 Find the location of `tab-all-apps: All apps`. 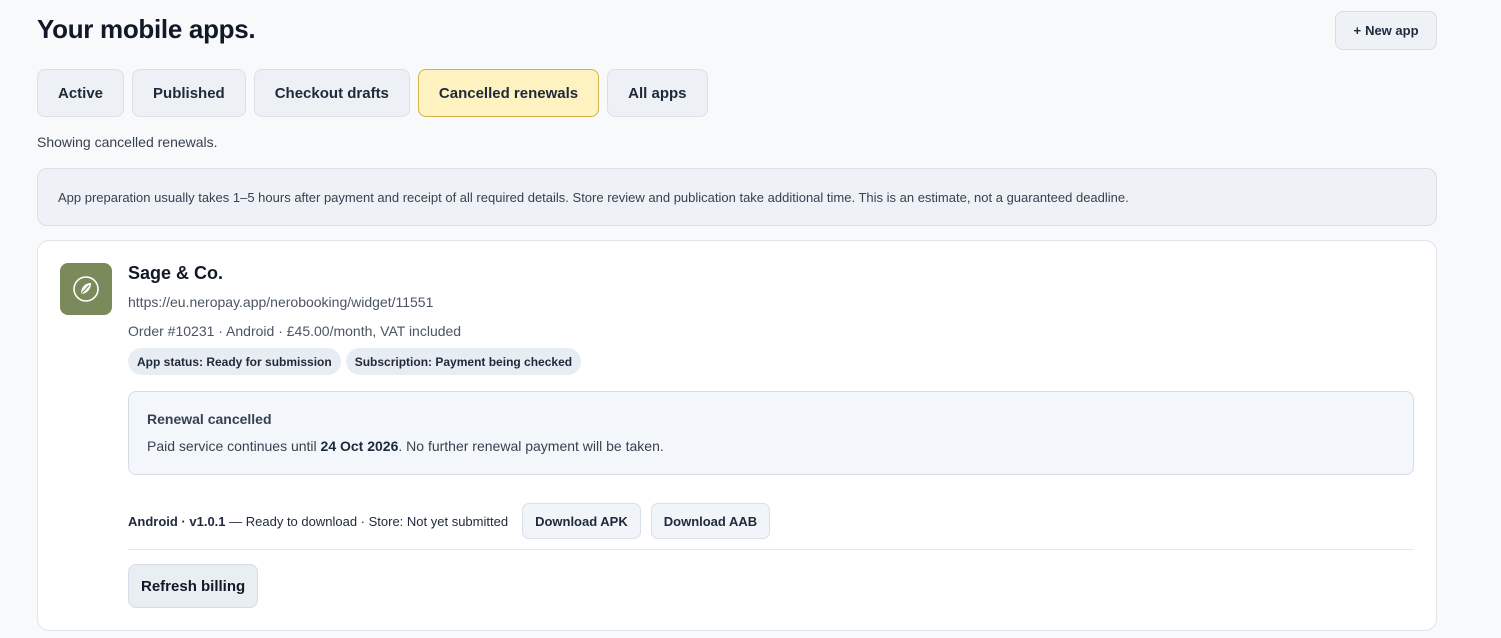

tab-all-apps: All apps is located at coordinates (657, 93).